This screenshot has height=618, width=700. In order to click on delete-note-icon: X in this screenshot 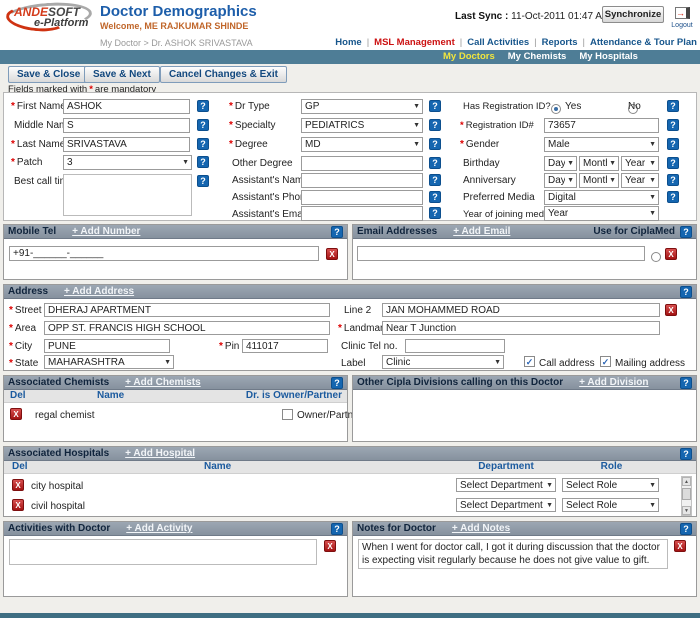, I will do `click(680, 546)`.